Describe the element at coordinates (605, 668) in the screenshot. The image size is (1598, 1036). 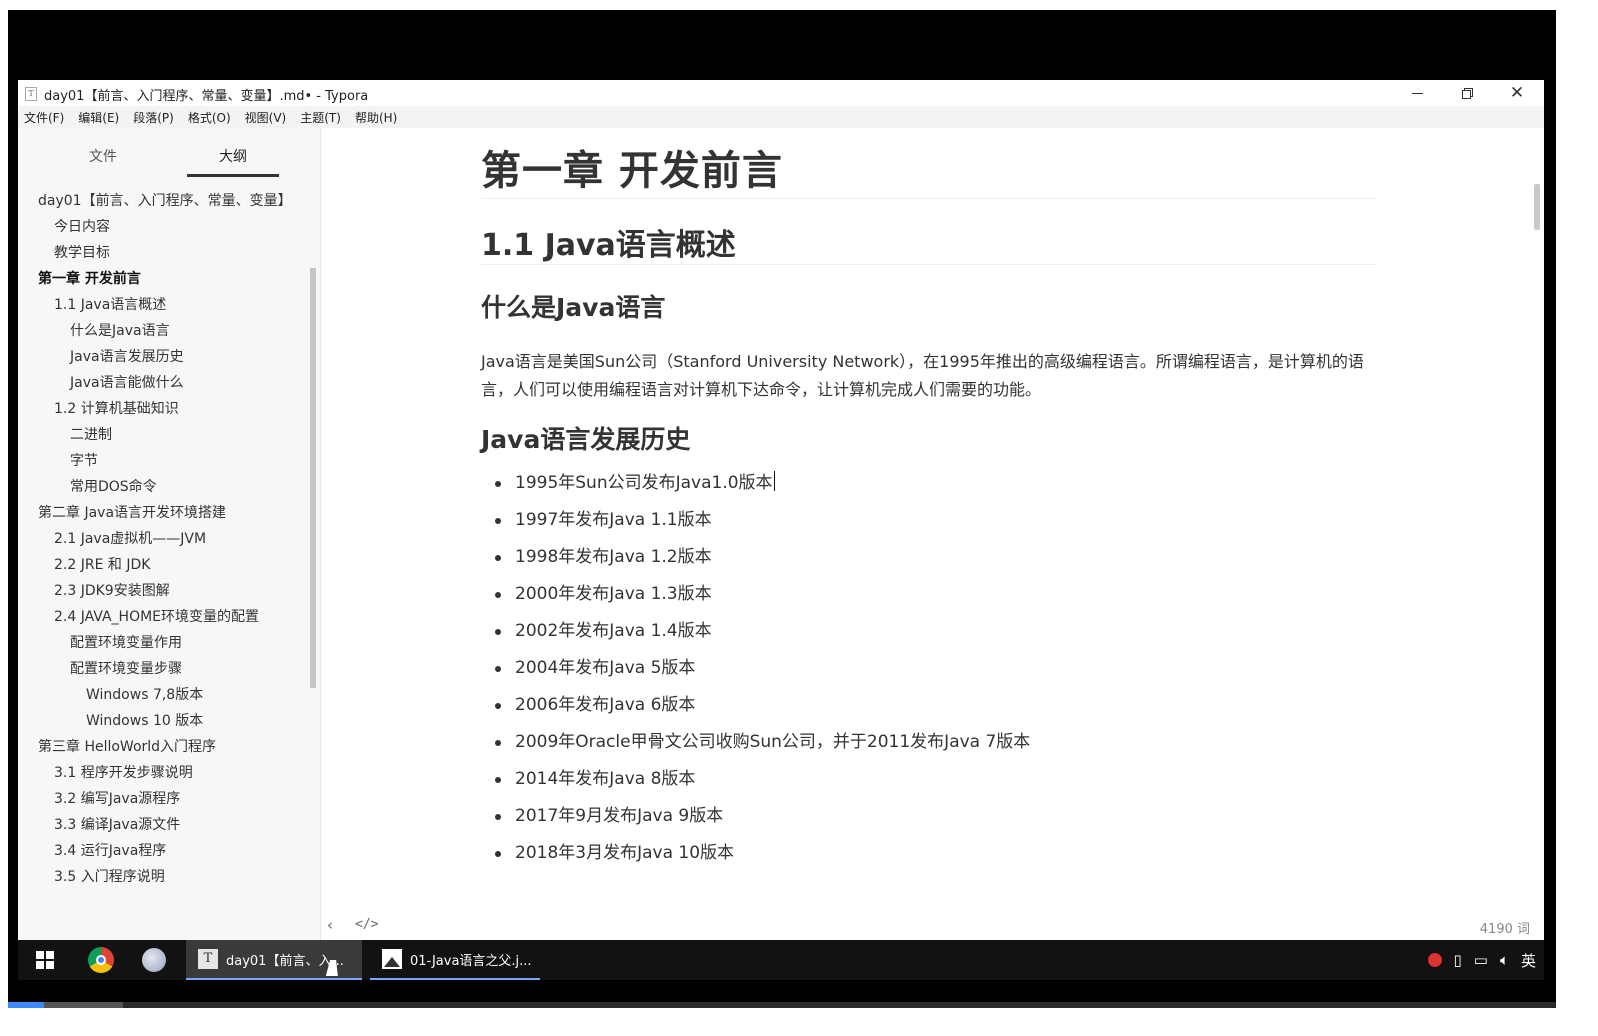
I see `history-item-text: 2004年发布Java 5版本` at that location.